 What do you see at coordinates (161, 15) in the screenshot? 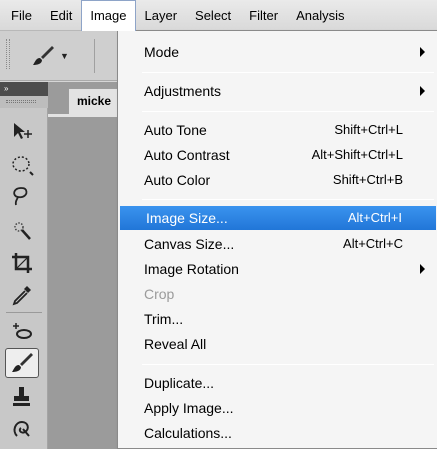
I see `menu-layer: Layer` at bounding box center [161, 15].